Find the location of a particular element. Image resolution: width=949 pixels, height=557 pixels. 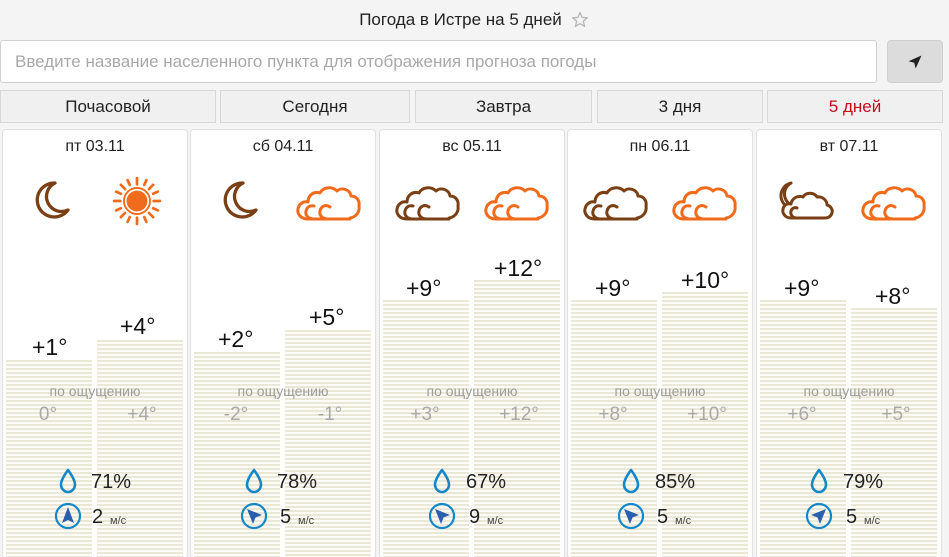

feels-night: +3° is located at coordinates (425, 414).